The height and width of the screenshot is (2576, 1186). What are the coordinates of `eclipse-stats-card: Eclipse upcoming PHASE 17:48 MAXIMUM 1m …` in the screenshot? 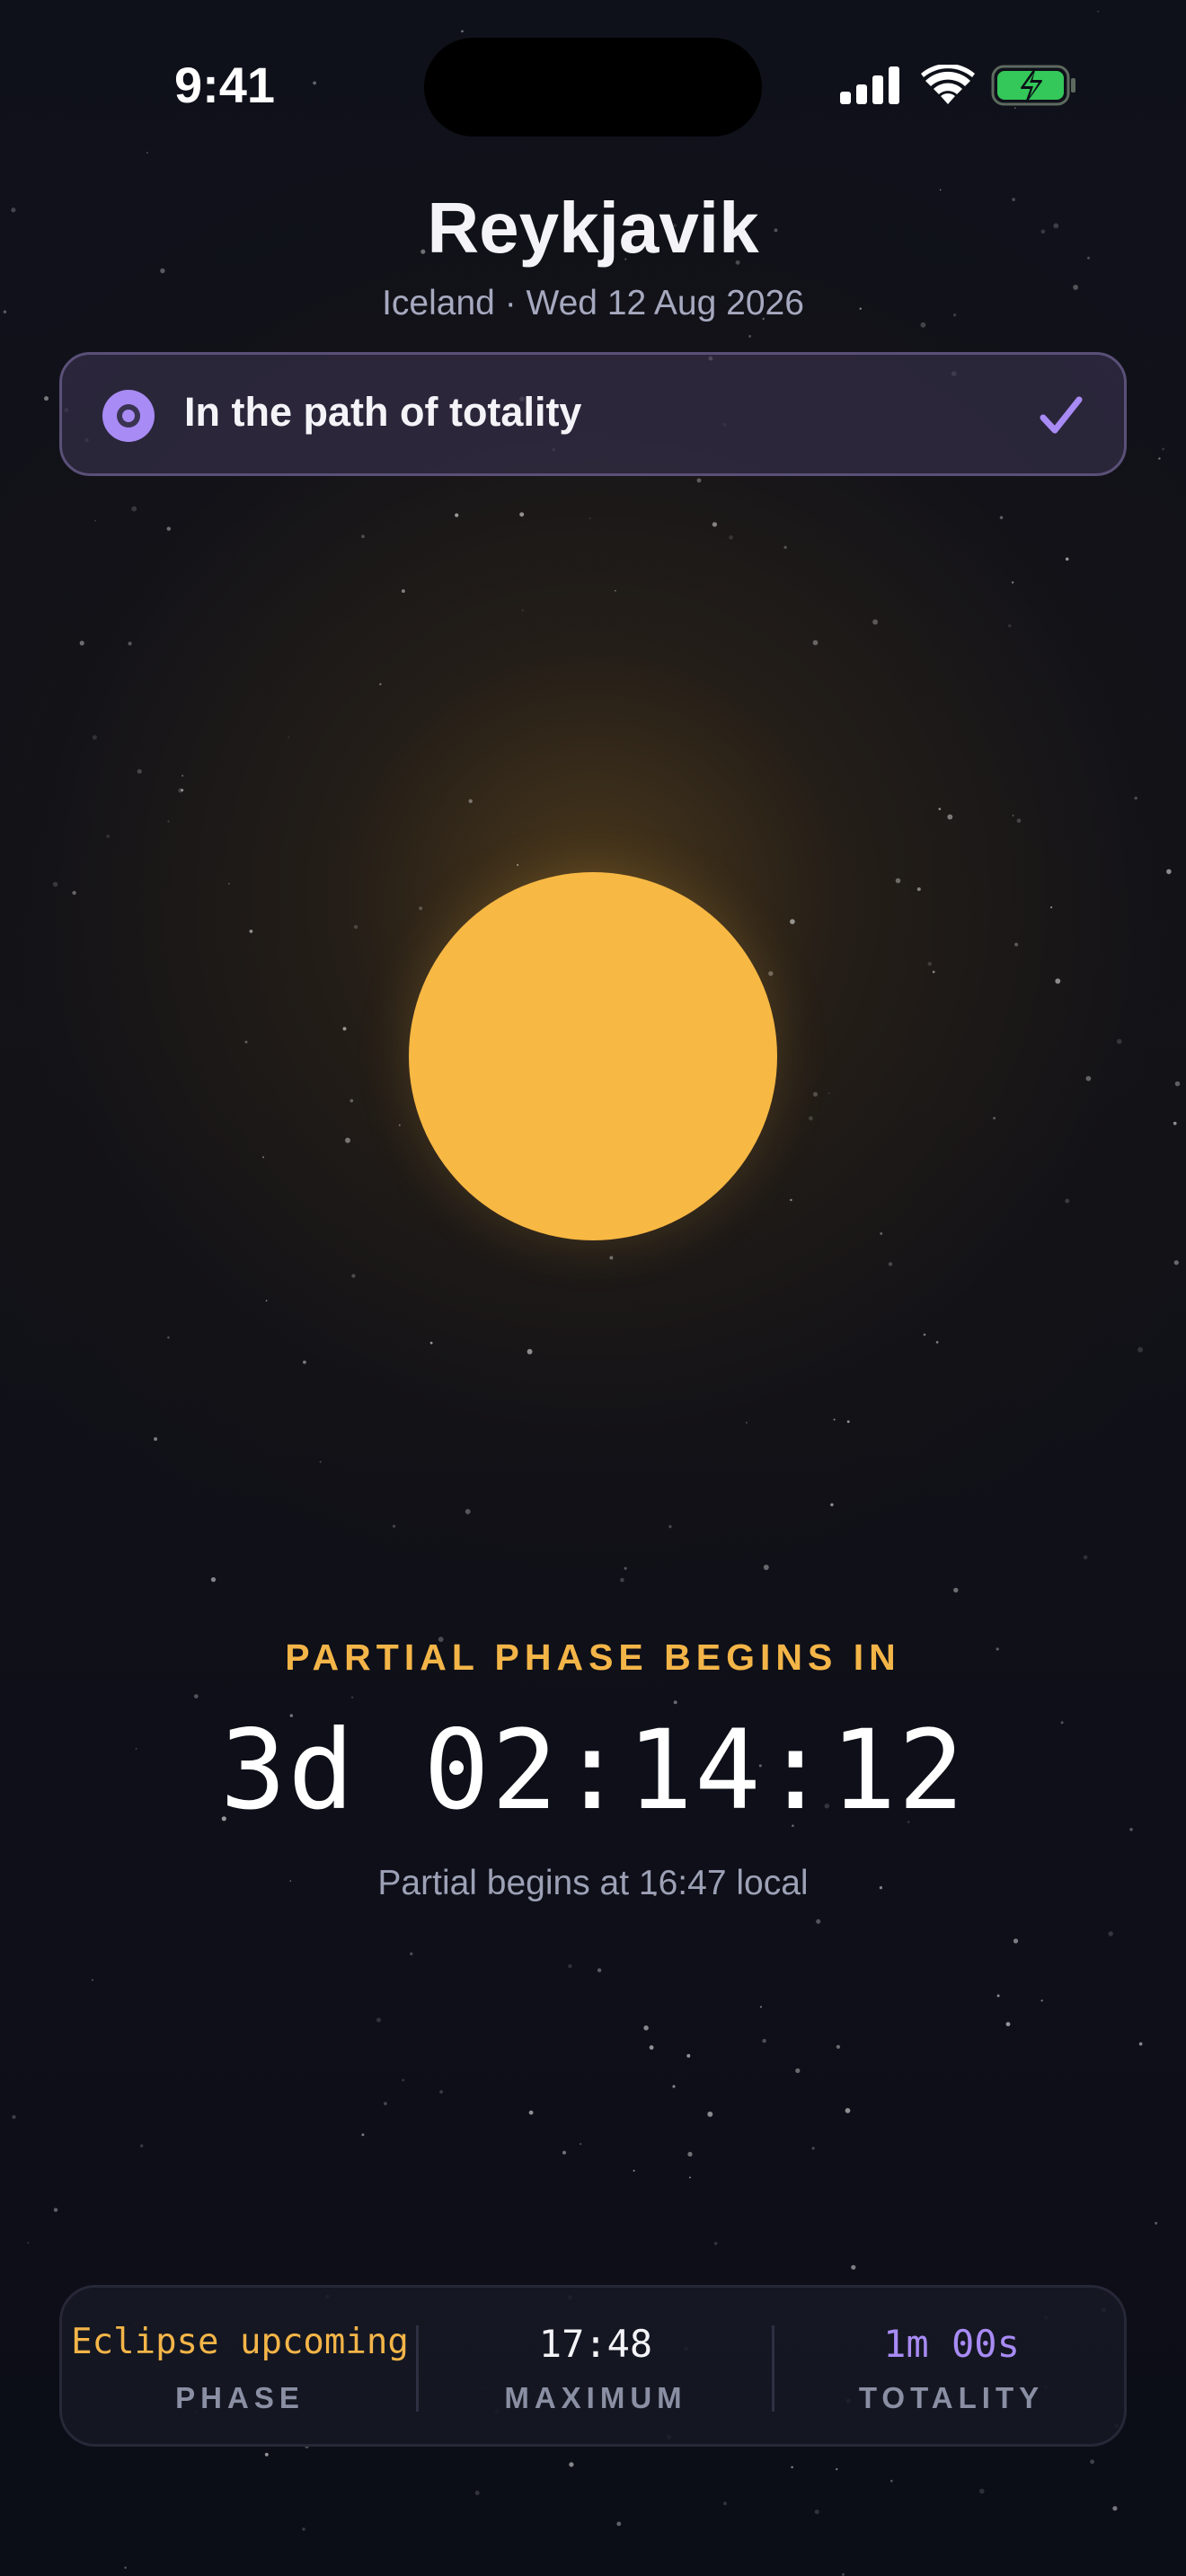 It's located at (593, 2366).